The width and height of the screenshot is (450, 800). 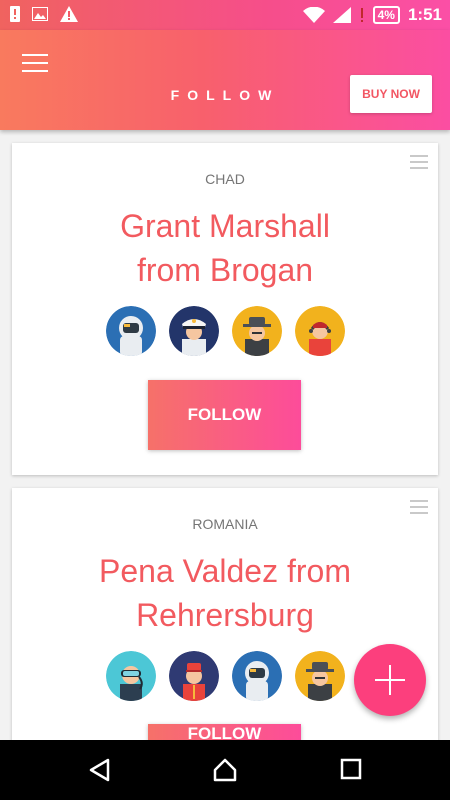 What do you see at coordinates (225, 571) in the screenshot?
I see `card-title-line: Pena Valdez from` at bounding box center [225, 571].